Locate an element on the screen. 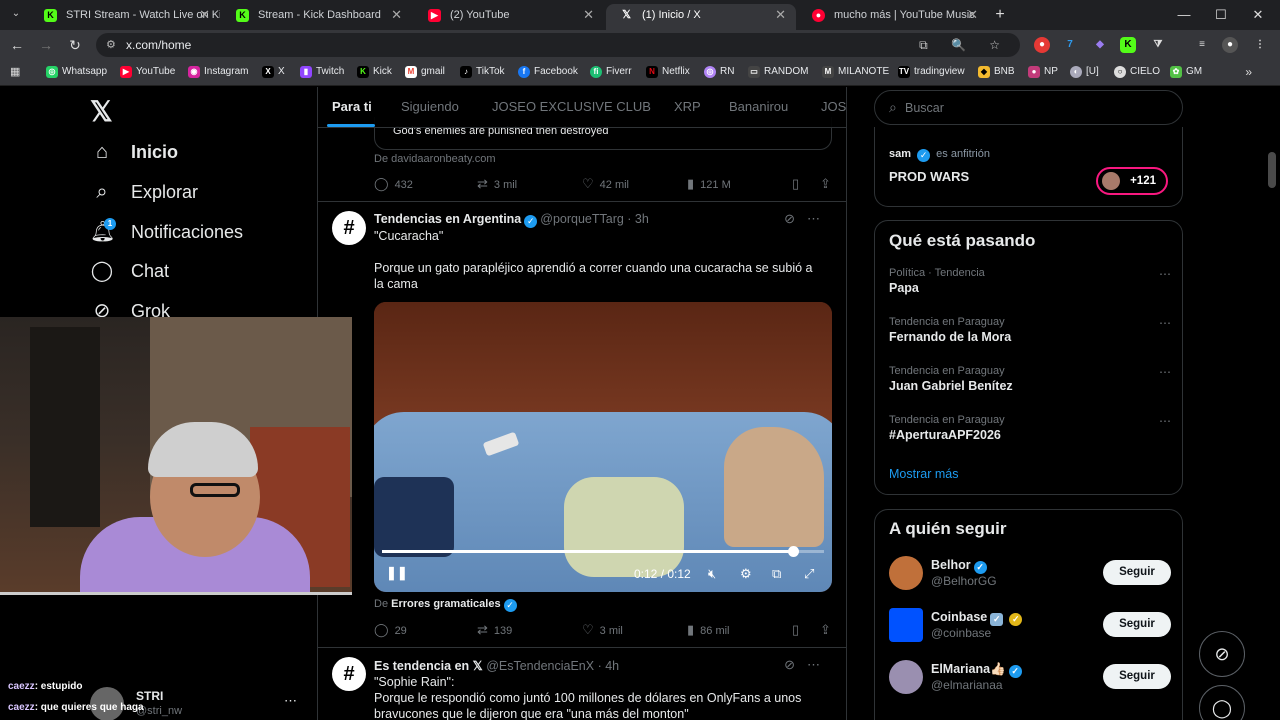 This screenshot has width=1280, height=720. show-more-link: Mostrar más is located at coordinates (923, 474).